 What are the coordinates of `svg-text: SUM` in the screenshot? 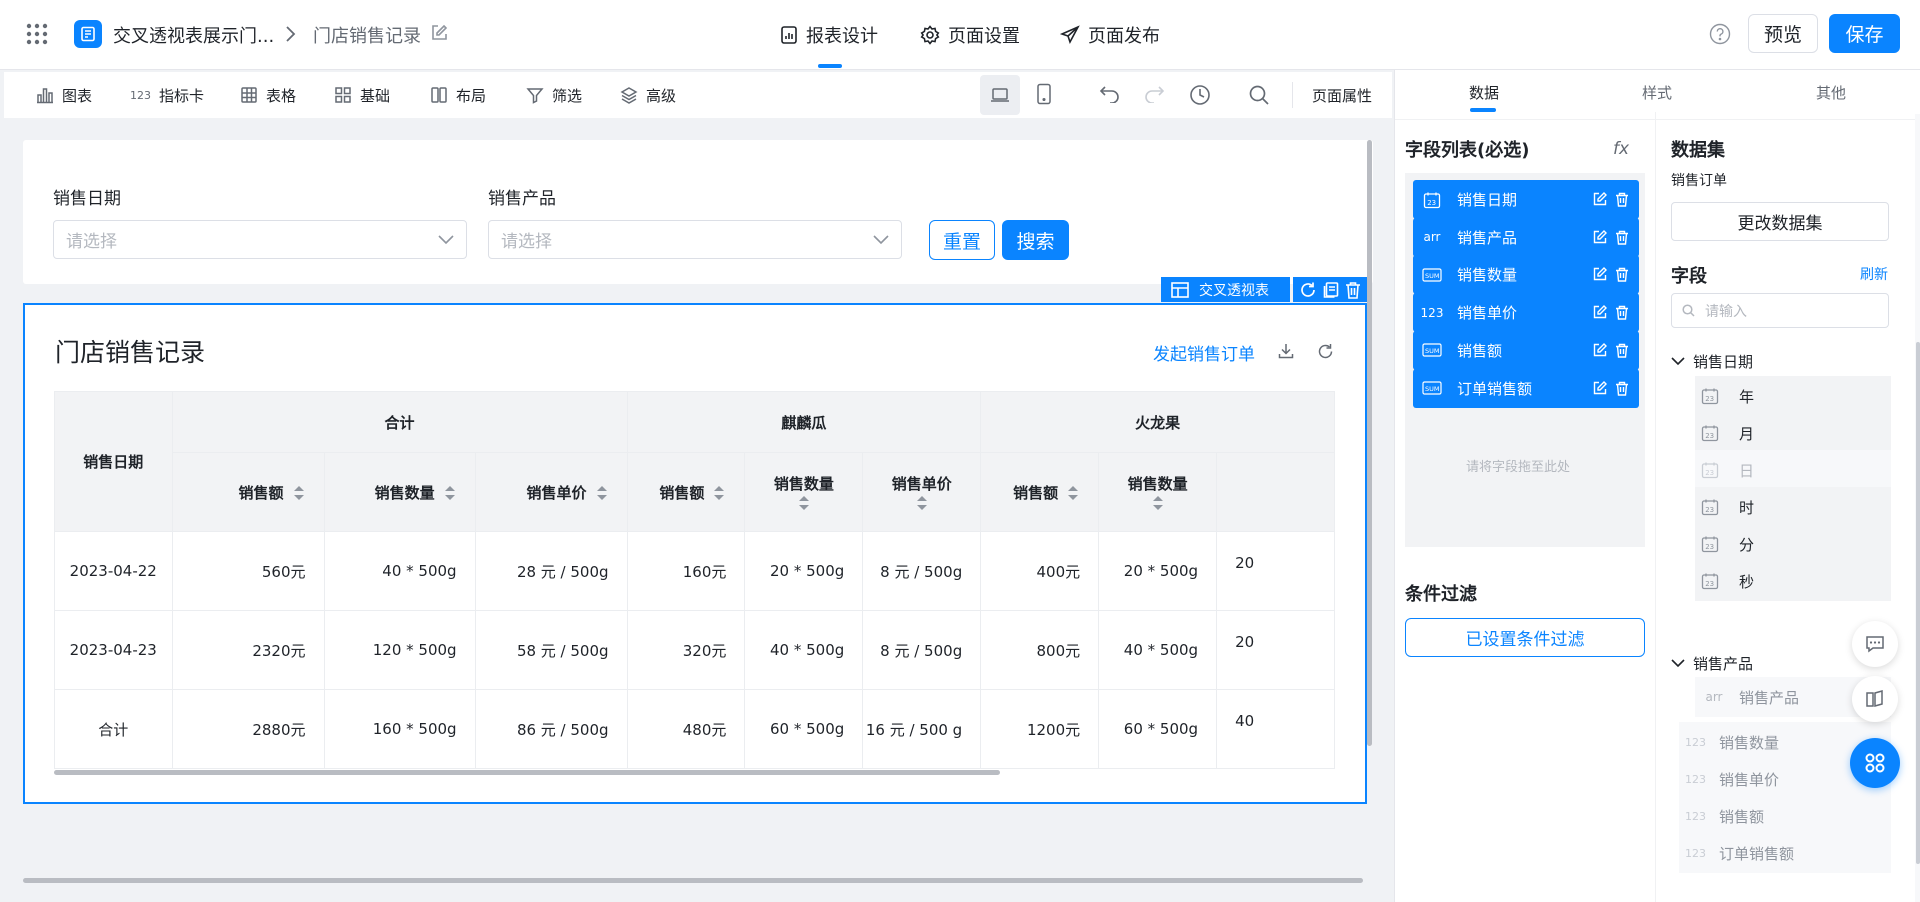 It's located at (1432, 389).